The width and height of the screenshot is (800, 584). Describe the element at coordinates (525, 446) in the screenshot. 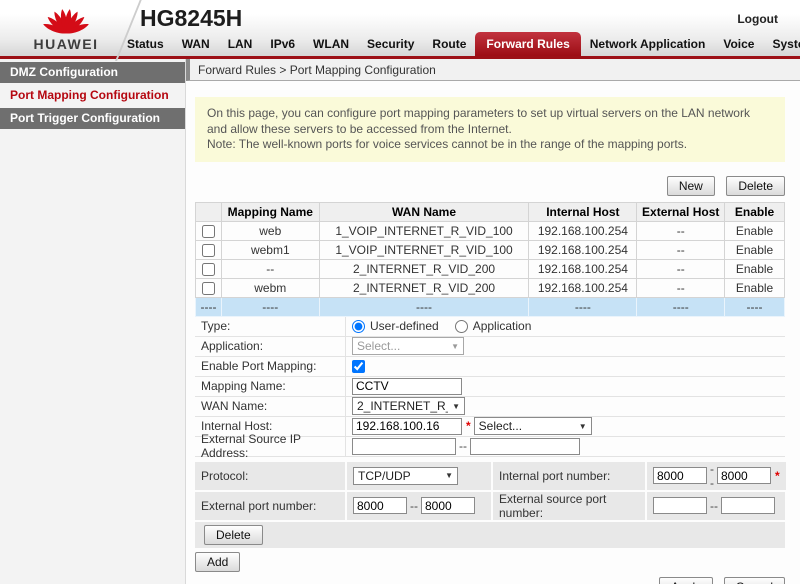

I see `external-source-ip-to-input` at that location.